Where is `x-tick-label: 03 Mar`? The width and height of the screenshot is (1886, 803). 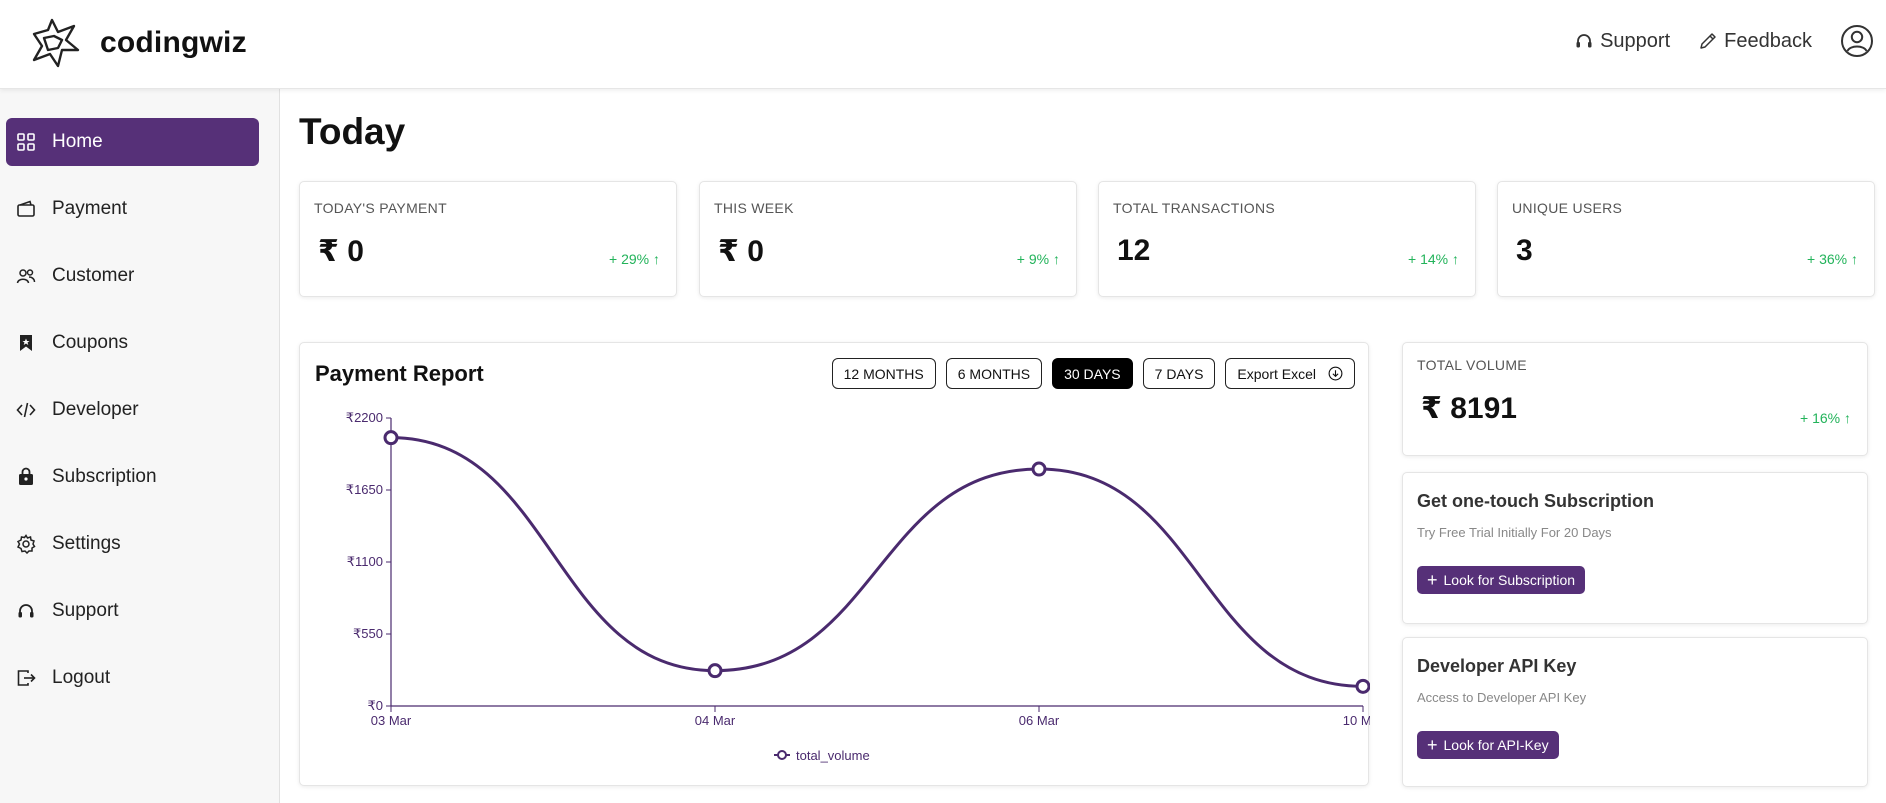
x-tick-label: 03 Mar is located at coordinates (391, 720).